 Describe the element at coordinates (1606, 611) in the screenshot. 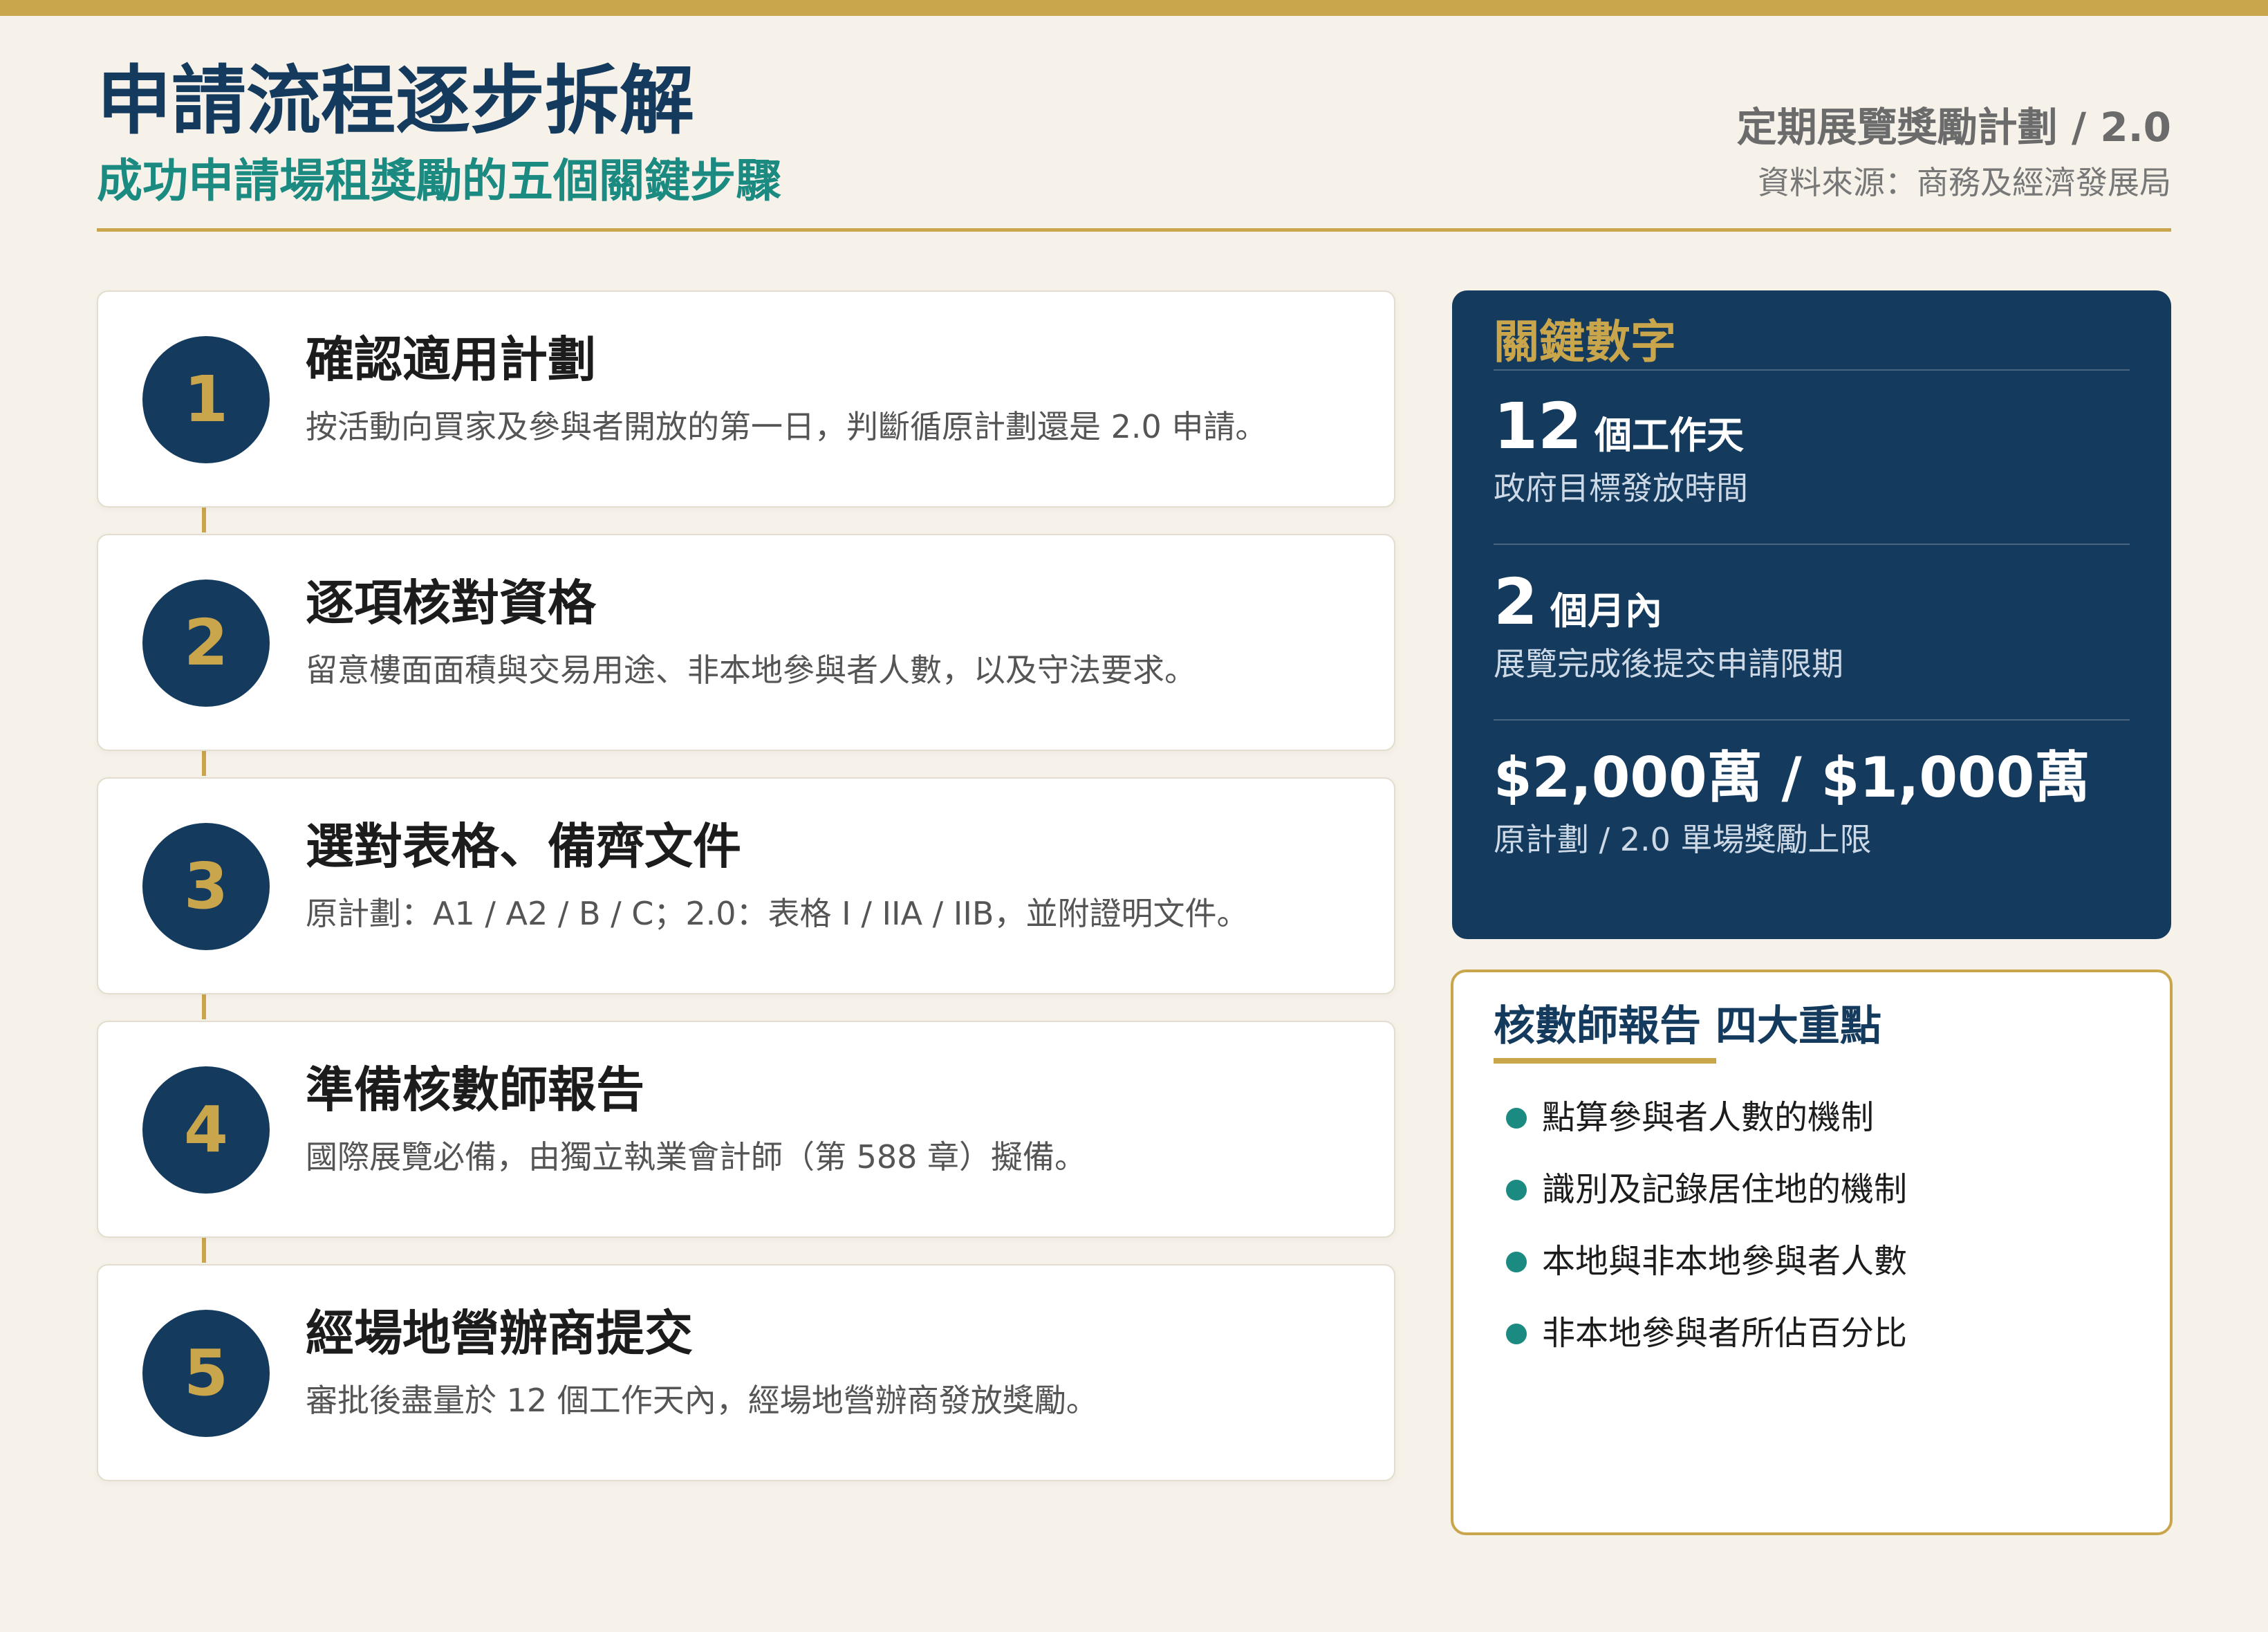

I see `key-unit: 個月內` at that location.